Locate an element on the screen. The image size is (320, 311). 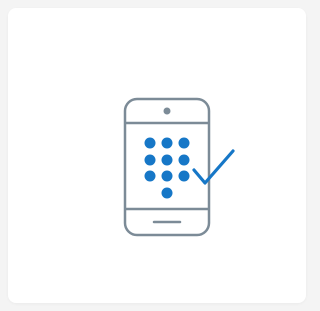
keypad-dots is located at coordinates (167, 168).